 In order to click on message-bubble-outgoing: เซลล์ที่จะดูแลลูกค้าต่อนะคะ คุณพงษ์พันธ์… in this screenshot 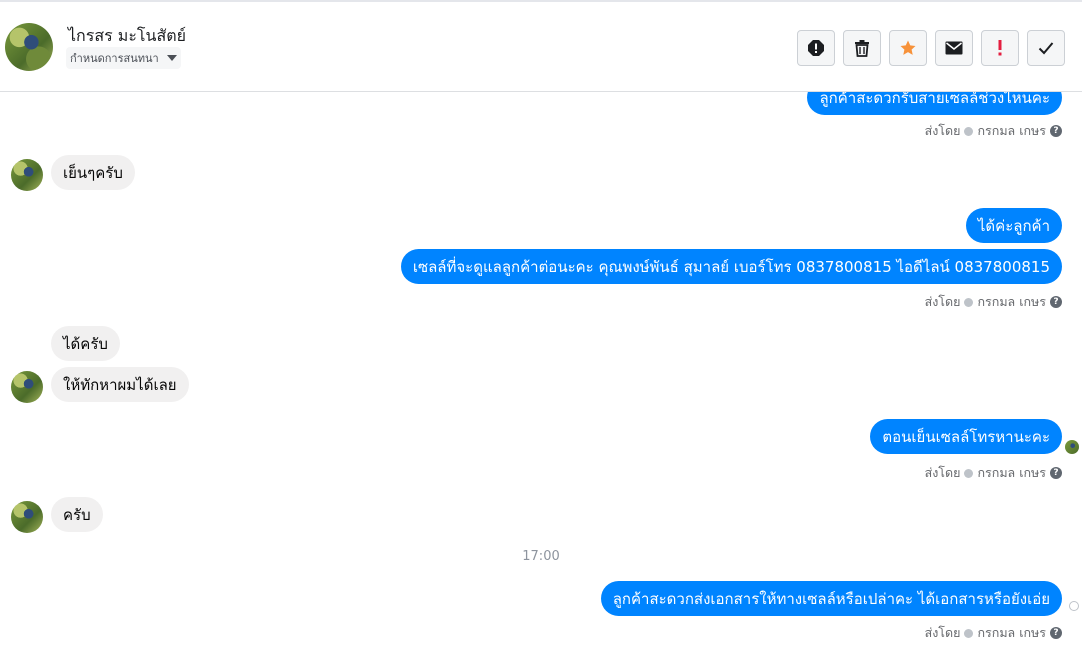, I will do `click(731, 266)`.